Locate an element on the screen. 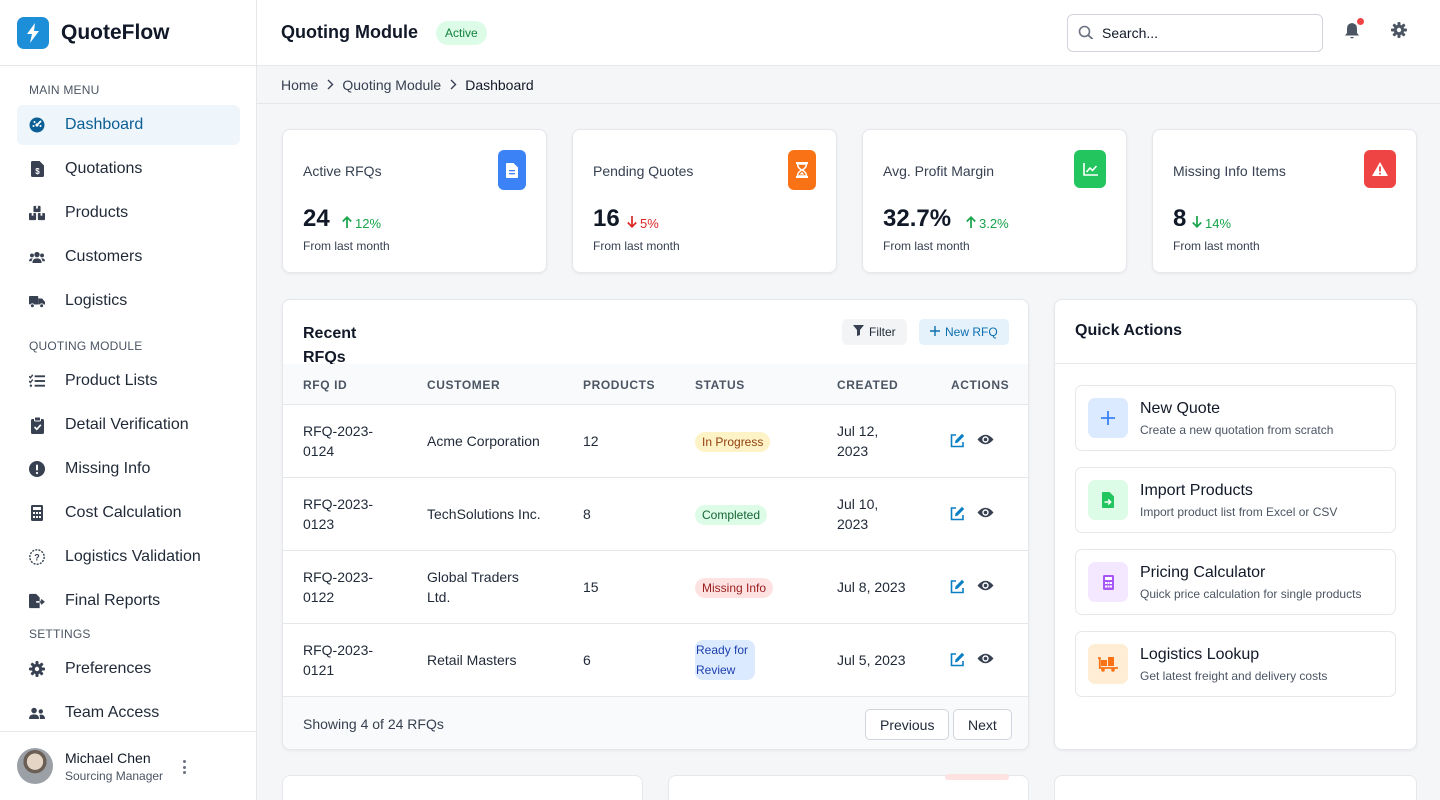 The image size is (1440, 800). search-box is located at coordinates (1195, 33).